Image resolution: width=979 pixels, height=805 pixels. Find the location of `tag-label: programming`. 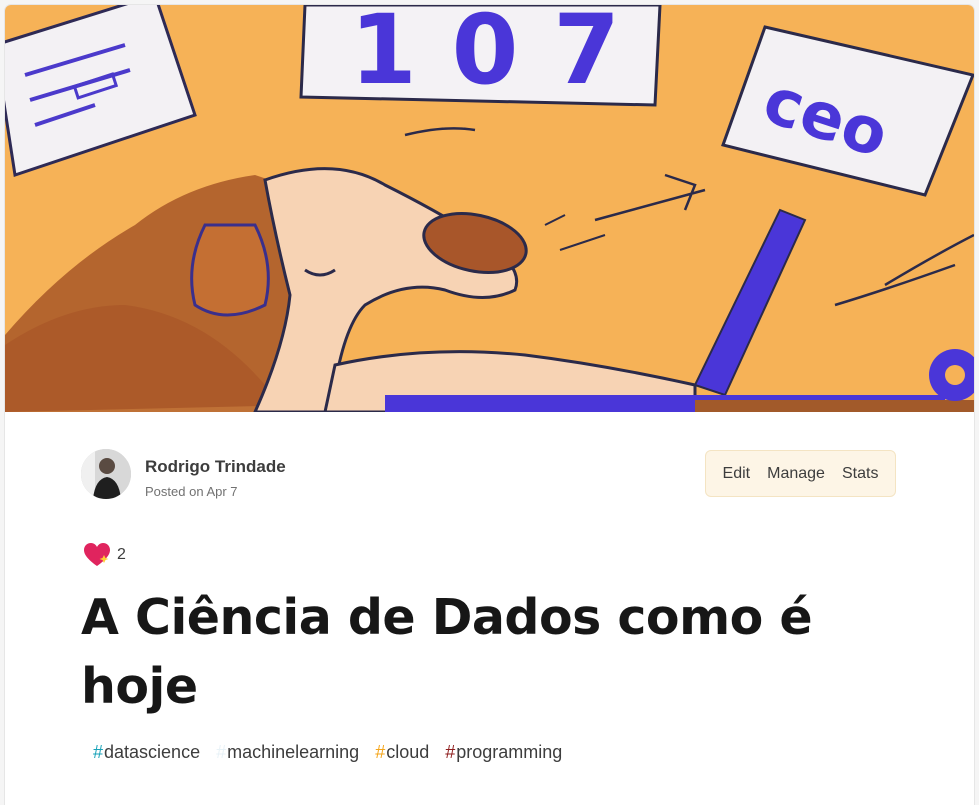

tag-label: programming is located at coordinates (509, 752).